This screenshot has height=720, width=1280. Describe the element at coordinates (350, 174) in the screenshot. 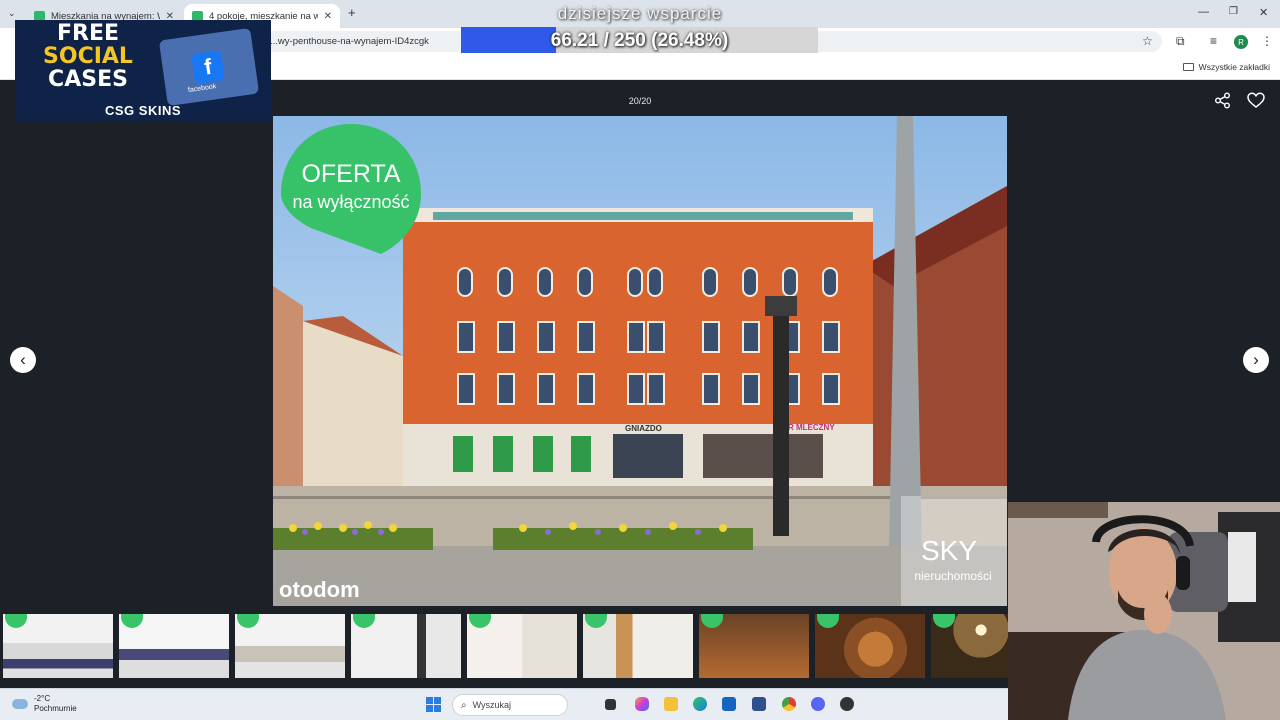

I see `badge-line1: OFERTA` at that location.